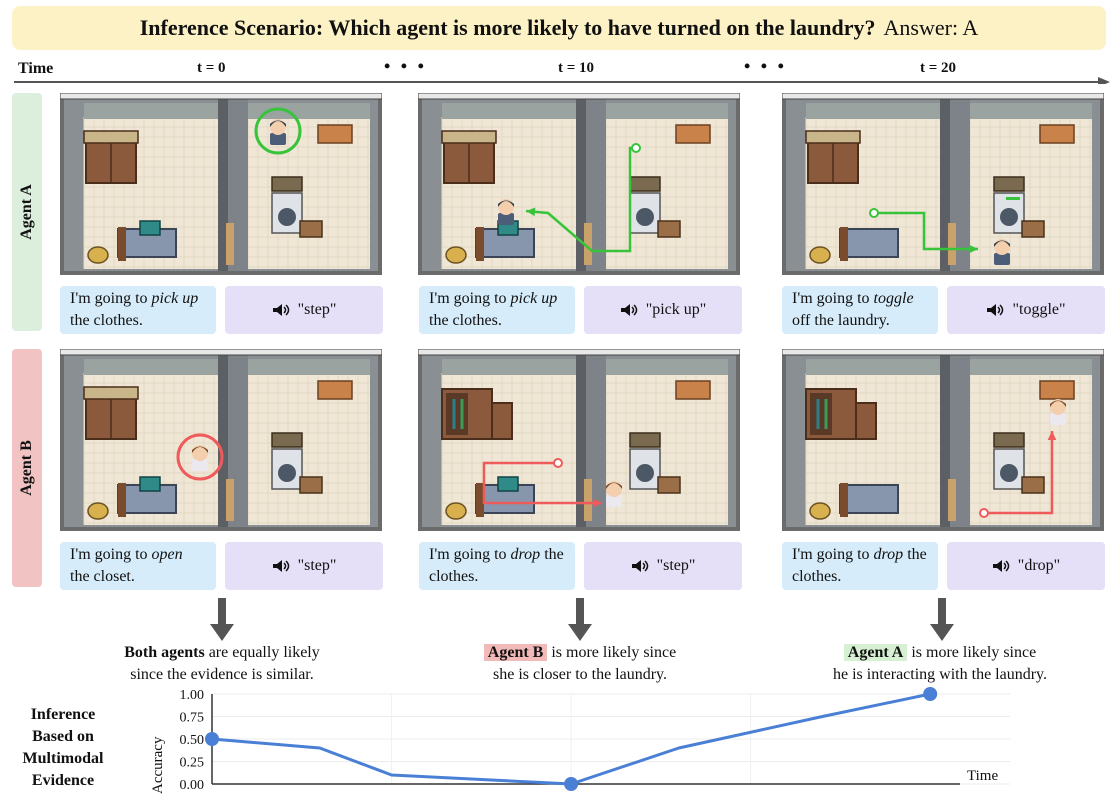  Describe the element at coordinates (676, 565) in the screenshot. I see `speech-text: "step"` at that location.